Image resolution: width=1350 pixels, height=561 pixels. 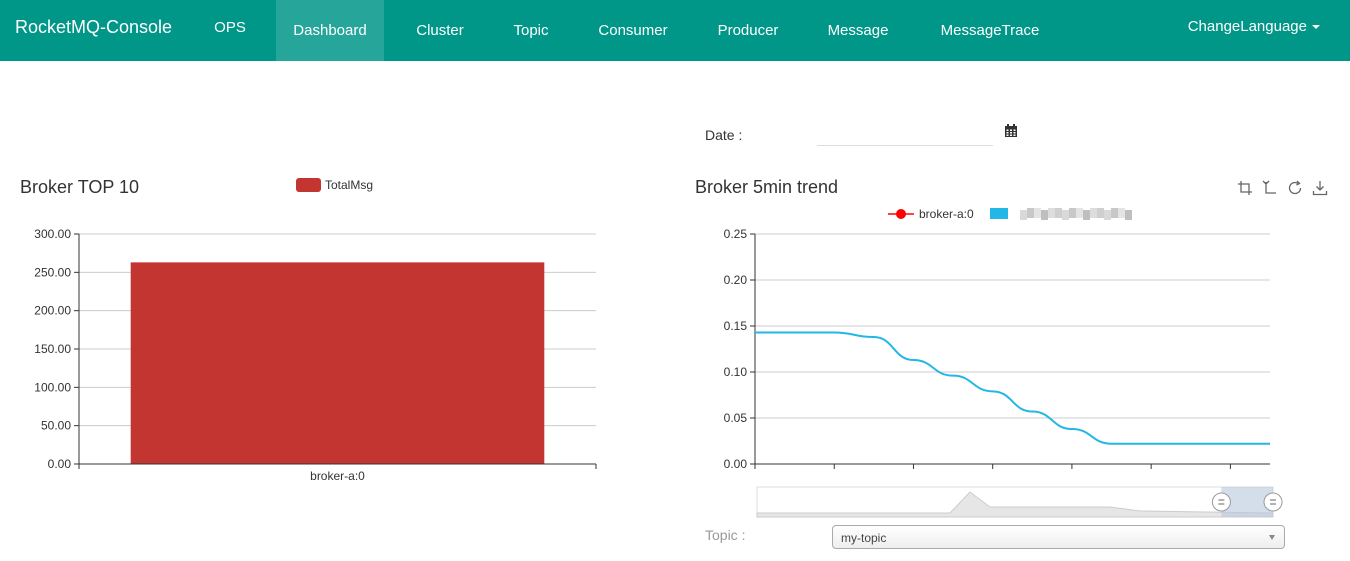 I want to click on topic-label: Topic :, so click(x=725, y=535).